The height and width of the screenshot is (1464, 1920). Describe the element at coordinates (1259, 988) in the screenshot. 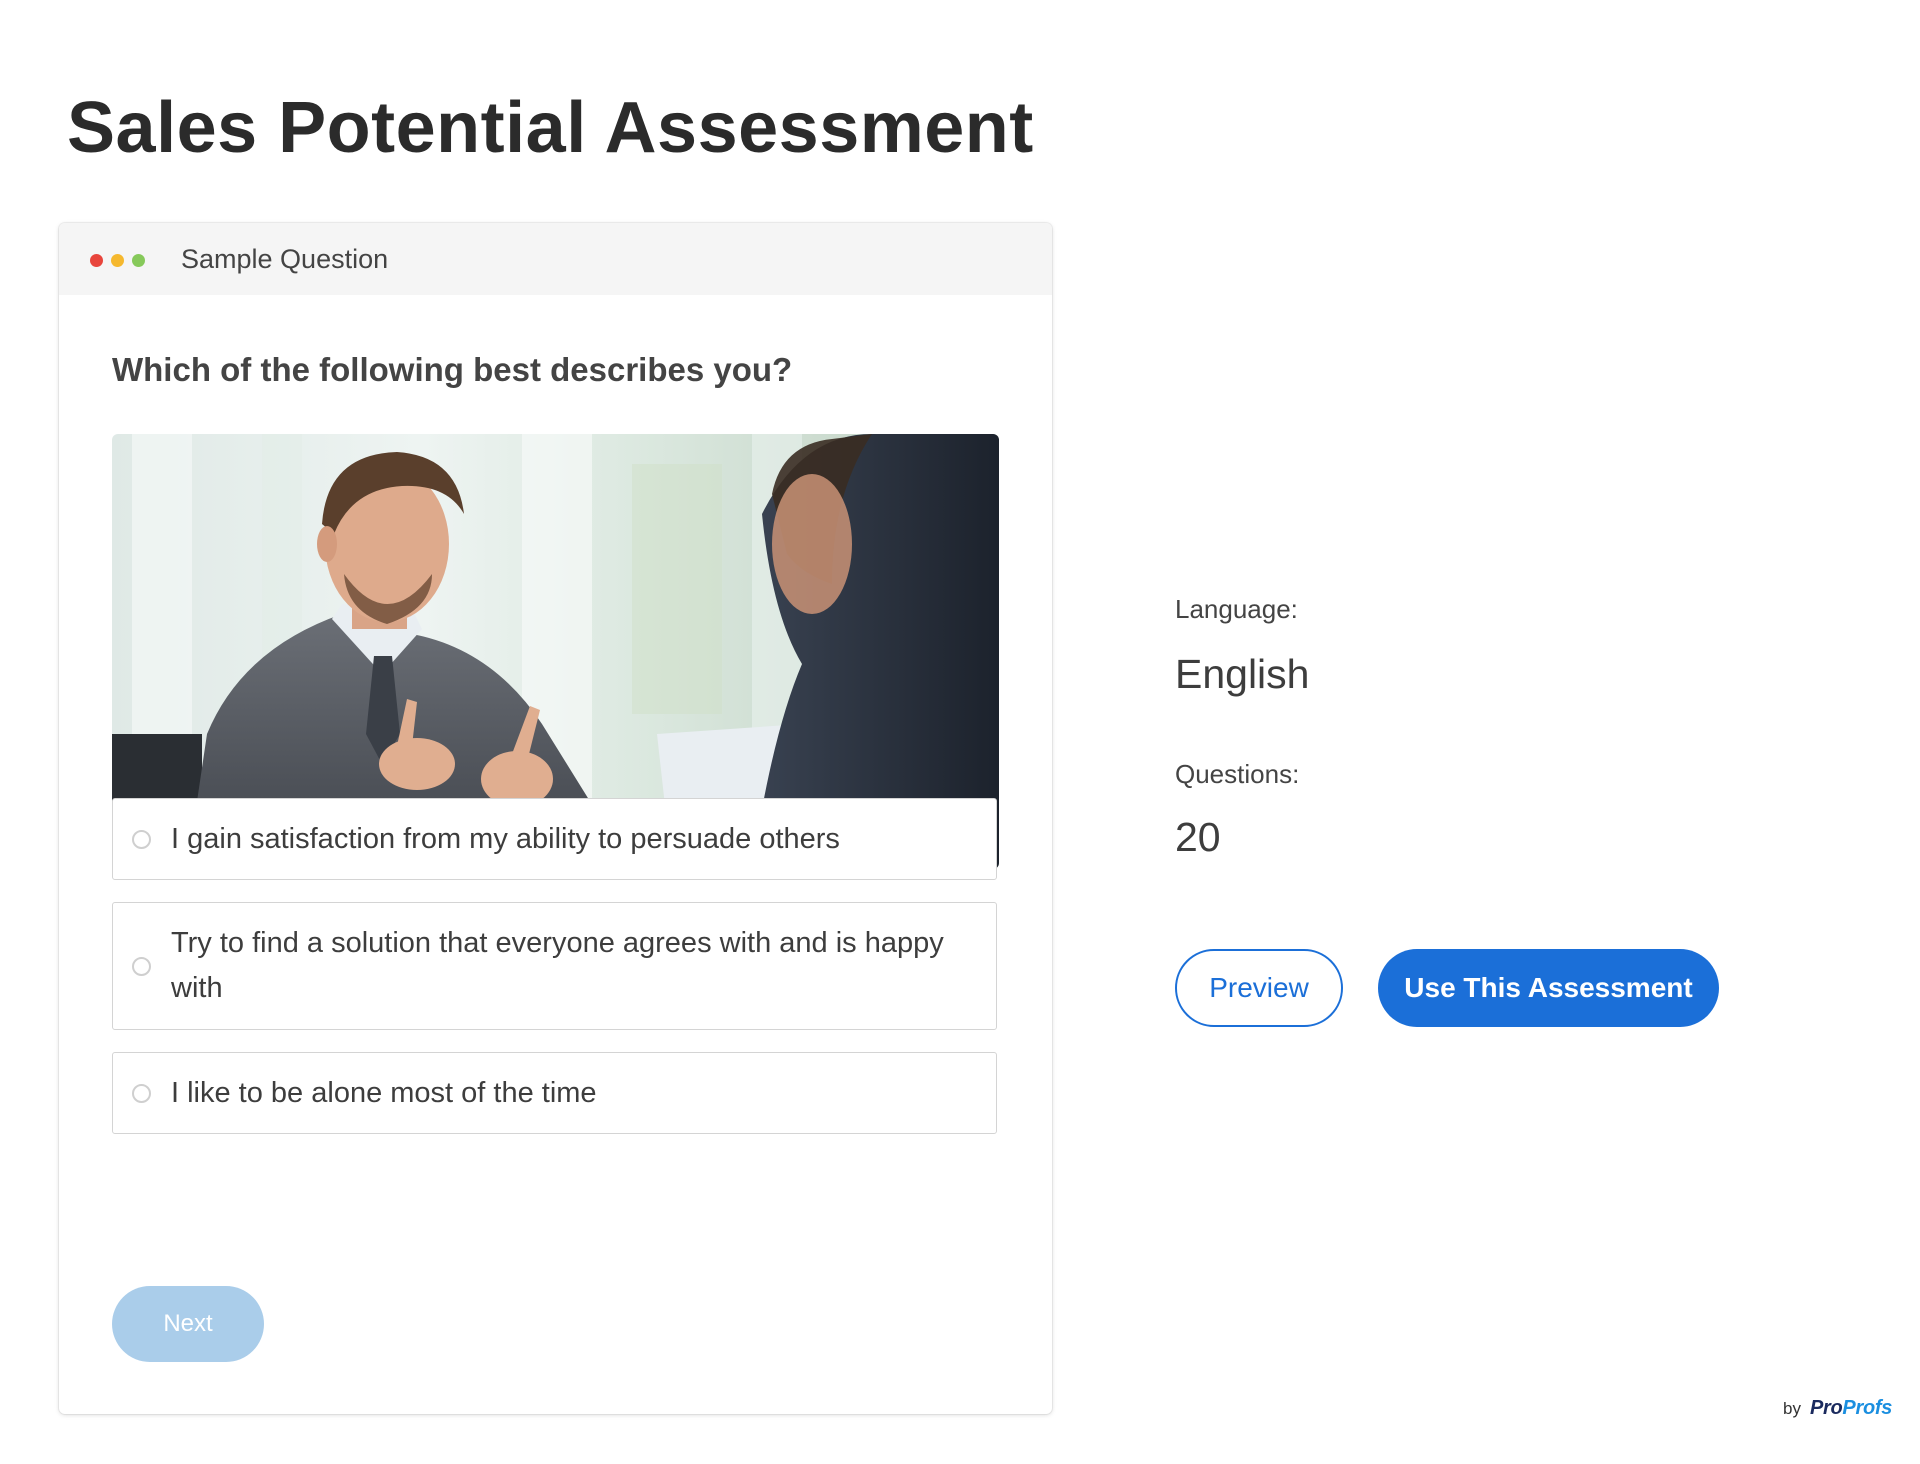

I see `preview-button: Preview` at that location.